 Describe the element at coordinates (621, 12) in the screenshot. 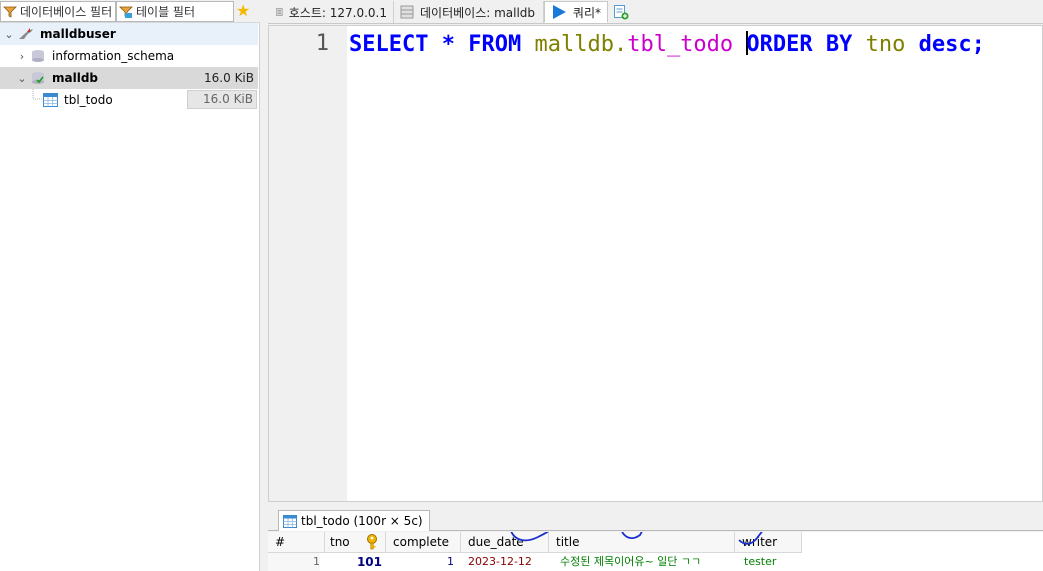

I see `new-query-tab-icon` at that location.